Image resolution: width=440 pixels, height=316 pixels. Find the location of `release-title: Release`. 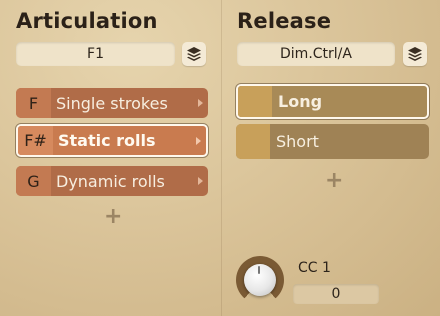

release-title: Release is located at coordinates (284, 21).